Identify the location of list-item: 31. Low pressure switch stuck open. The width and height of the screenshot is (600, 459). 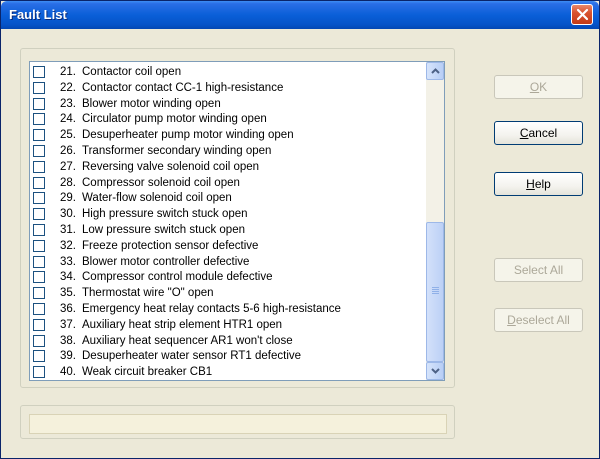
(227, 230).